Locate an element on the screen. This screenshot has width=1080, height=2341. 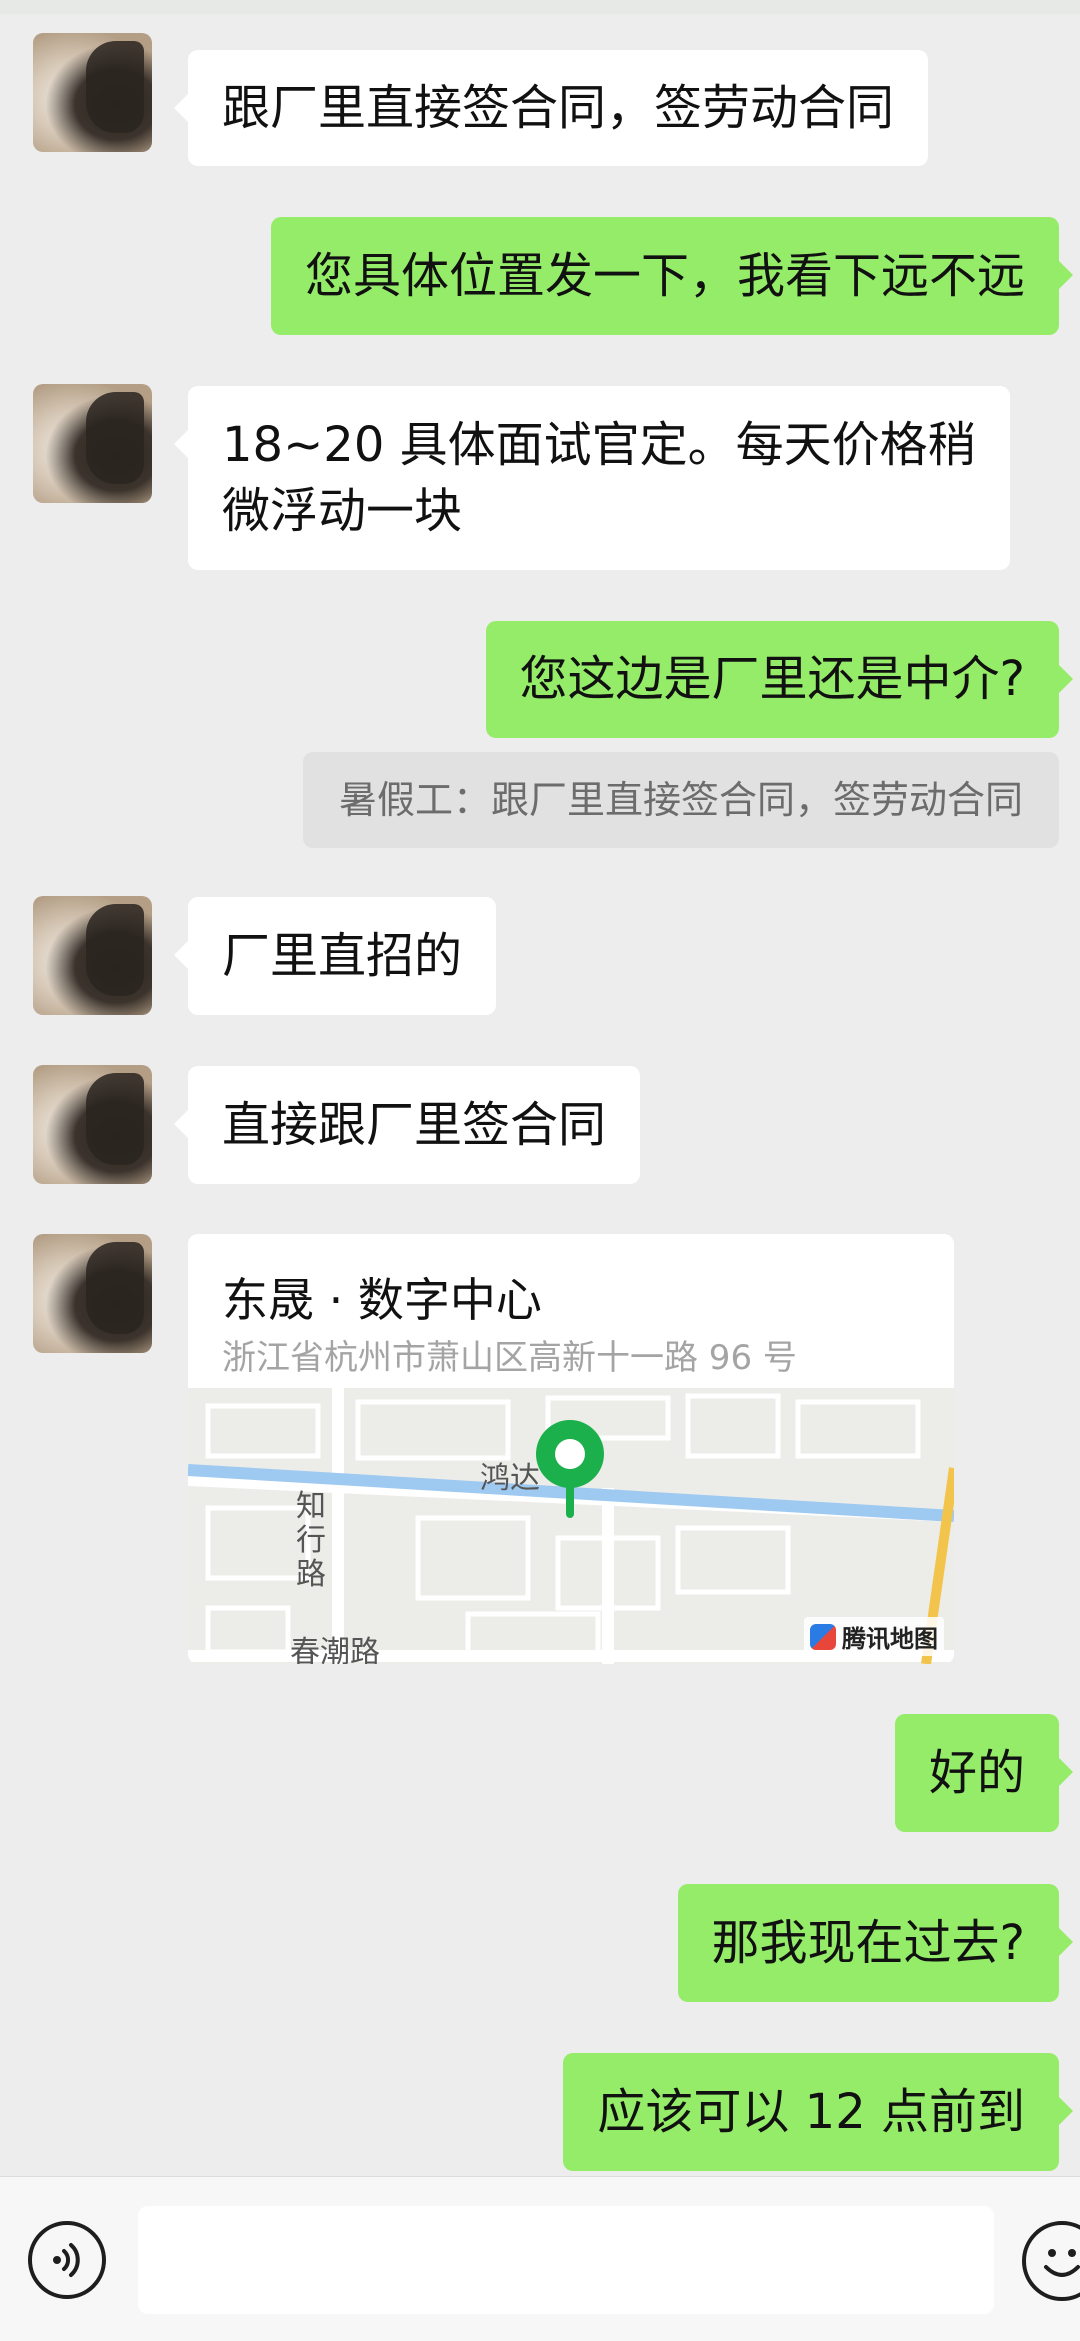
message-text: 那我现在过去? is located at coordinates (868, 1943).